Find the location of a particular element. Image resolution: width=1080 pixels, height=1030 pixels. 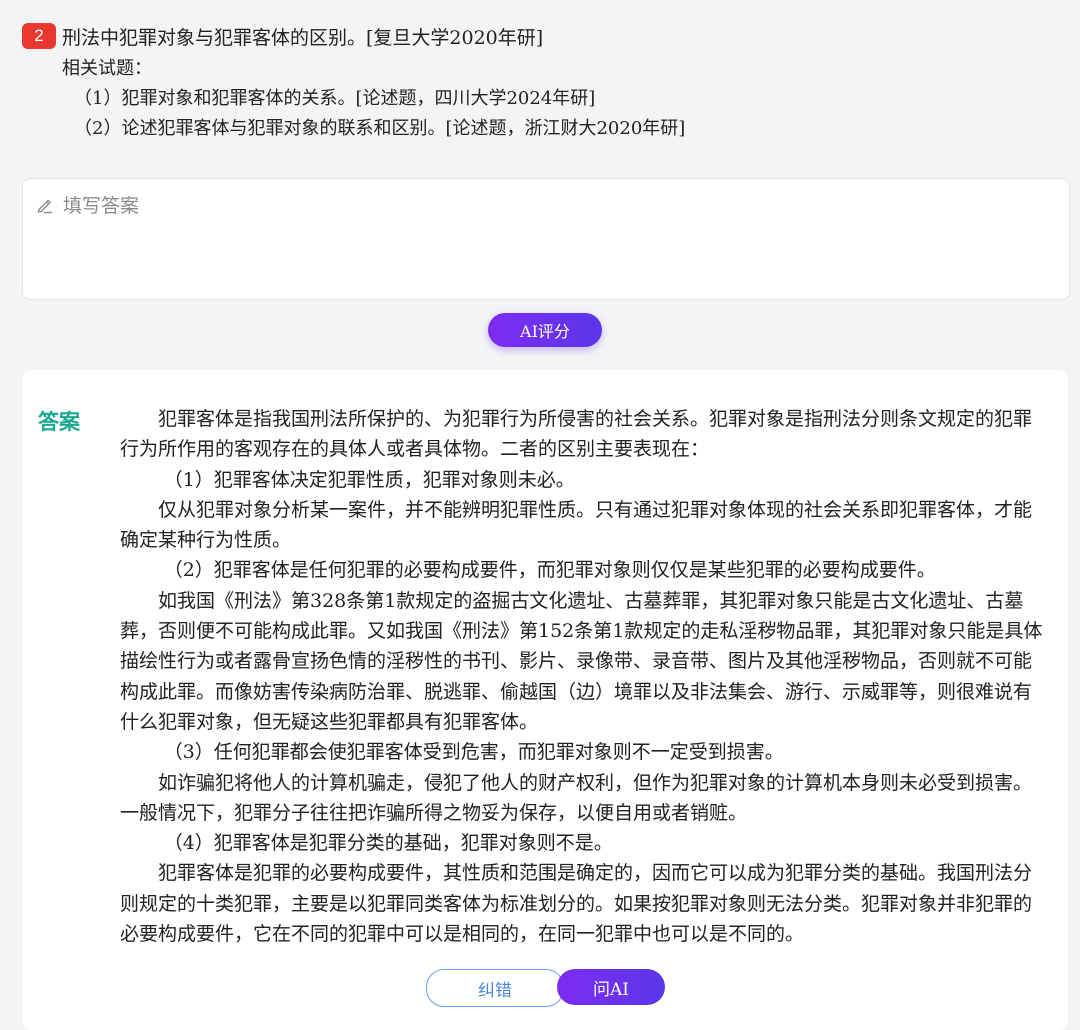

question-number-badge: 2 is located at coordinates (39, 36).